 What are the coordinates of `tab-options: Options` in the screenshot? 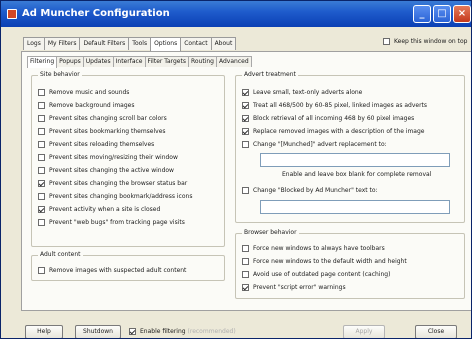 It's located at (166, 44).